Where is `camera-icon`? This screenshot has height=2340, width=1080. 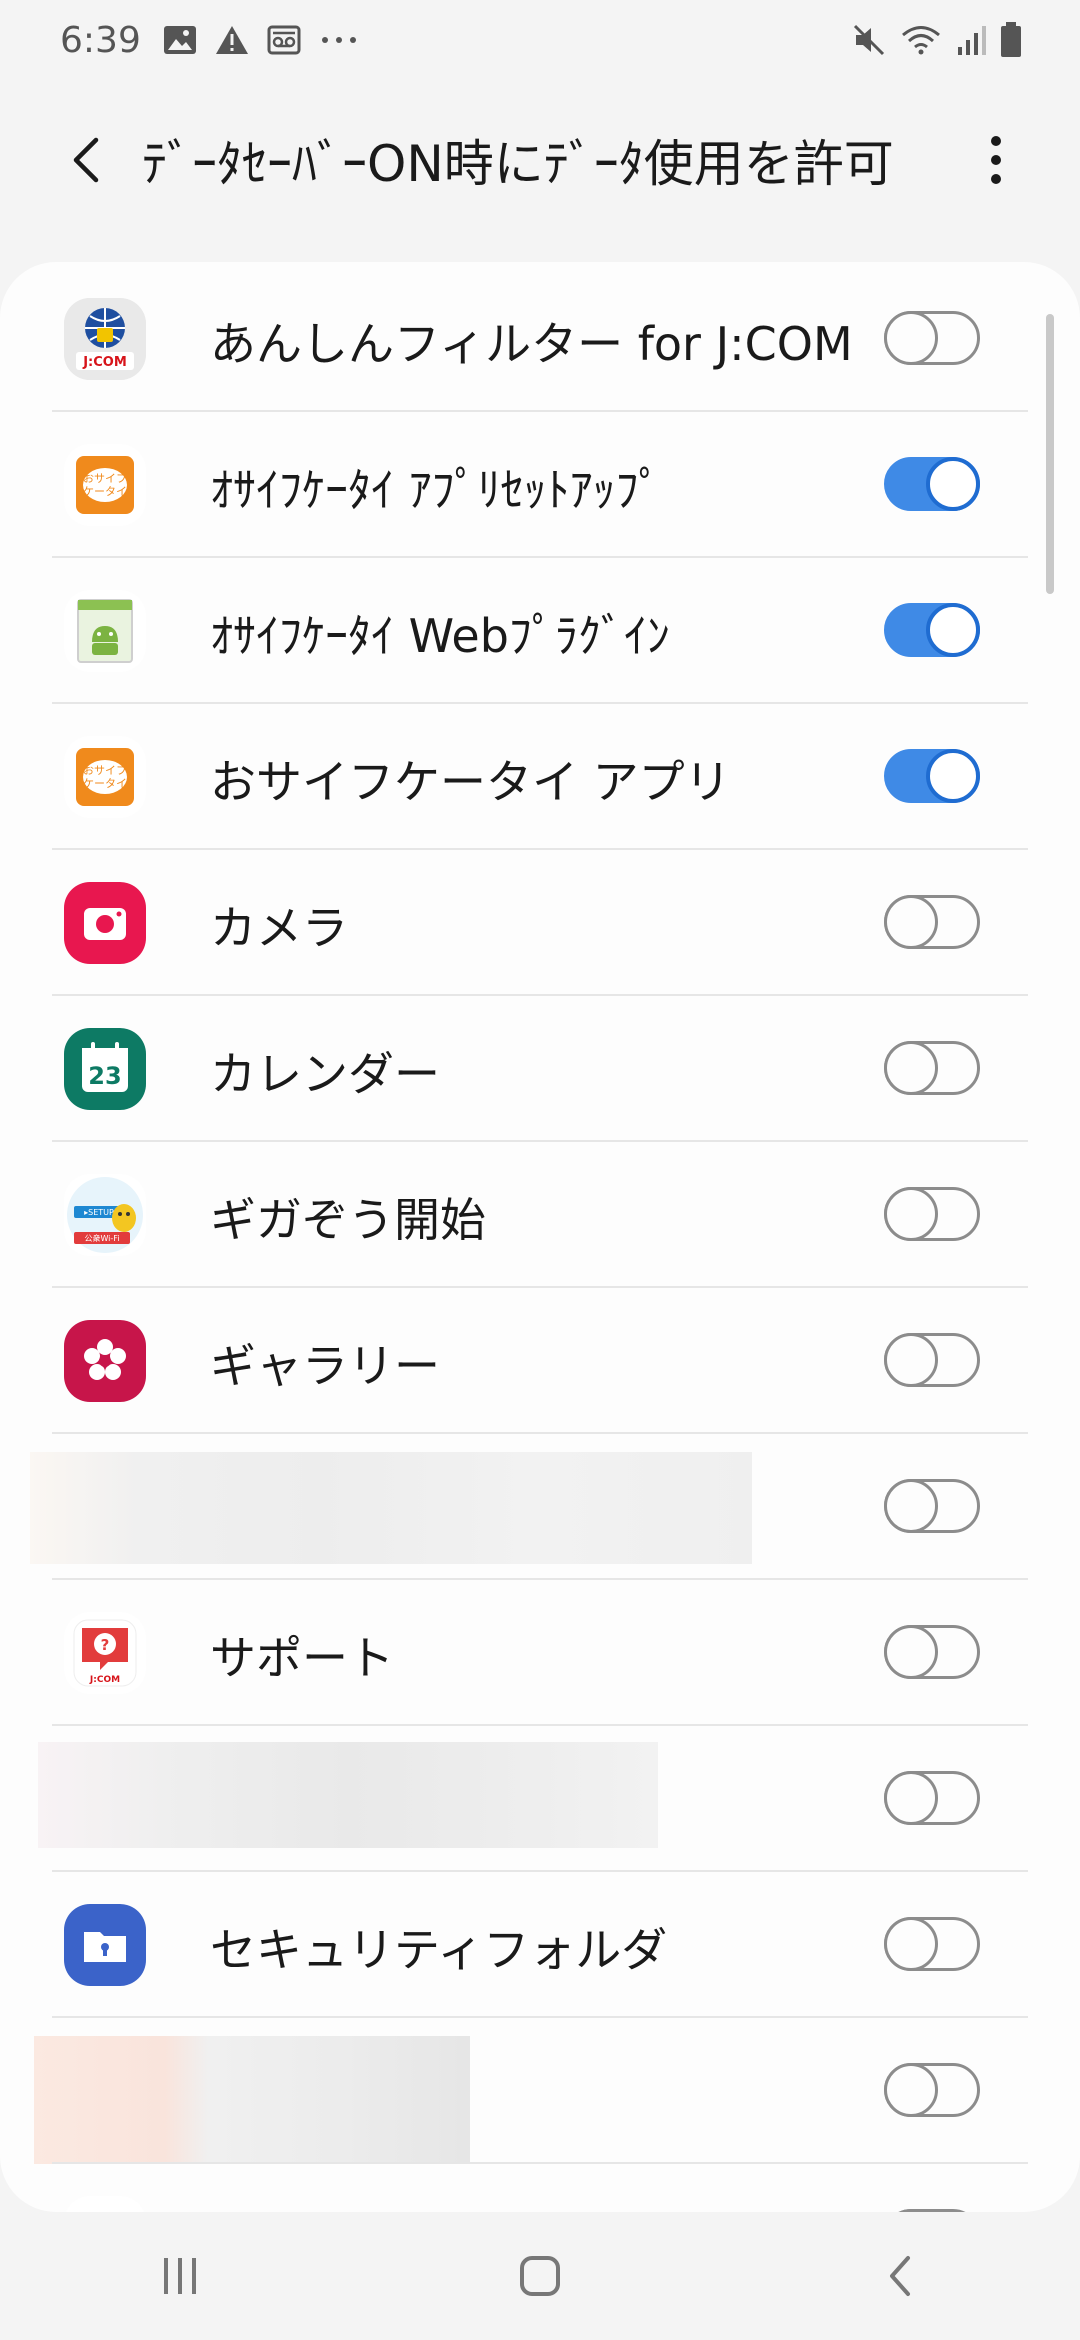
camera-icon is located at coordinates (105, 923).